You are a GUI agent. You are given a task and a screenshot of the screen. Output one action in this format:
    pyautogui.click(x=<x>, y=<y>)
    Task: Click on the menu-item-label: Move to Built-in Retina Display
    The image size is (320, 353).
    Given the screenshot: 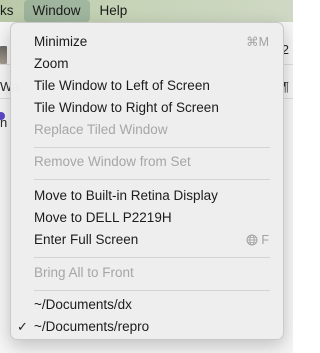 What is the action you would take?
    pyautogui.click(x=126, y=195)
    